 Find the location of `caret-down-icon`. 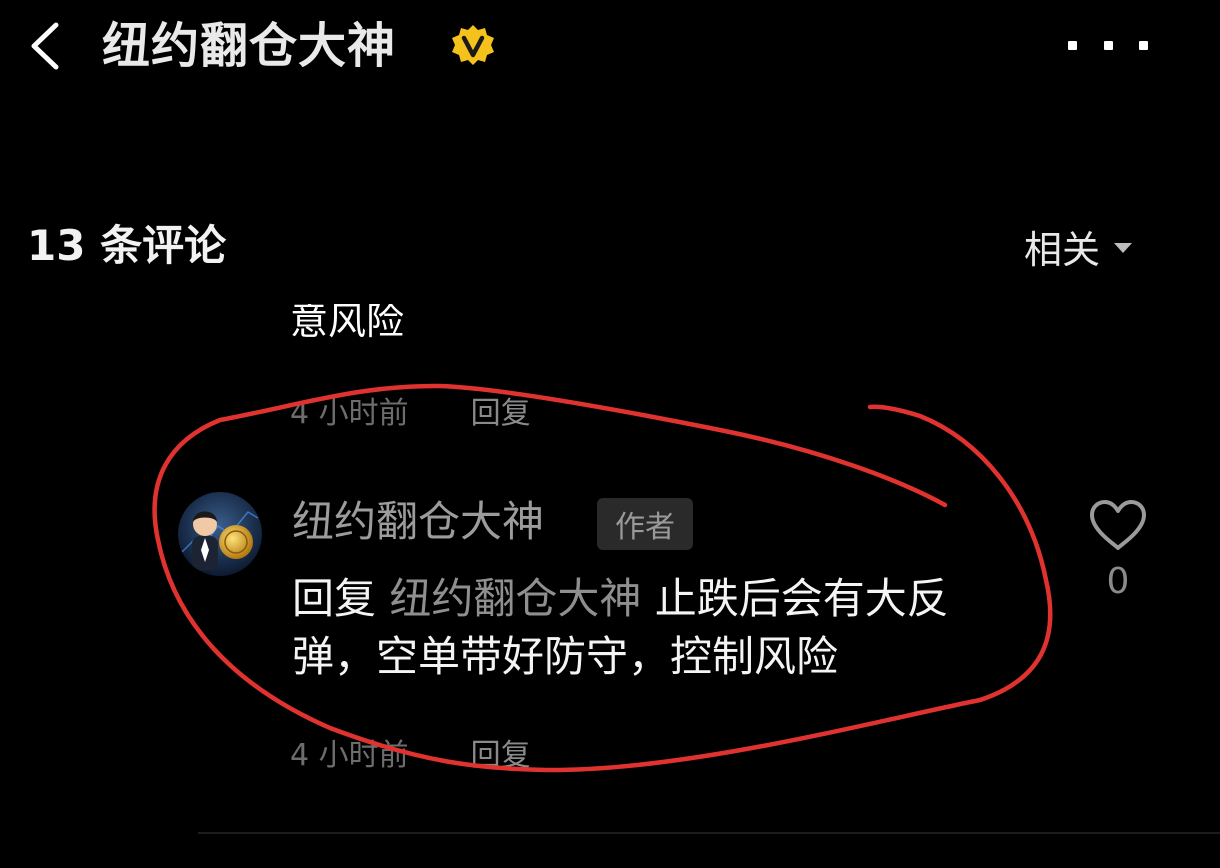

caret-down-icon is located at coordinates (1123, 248).